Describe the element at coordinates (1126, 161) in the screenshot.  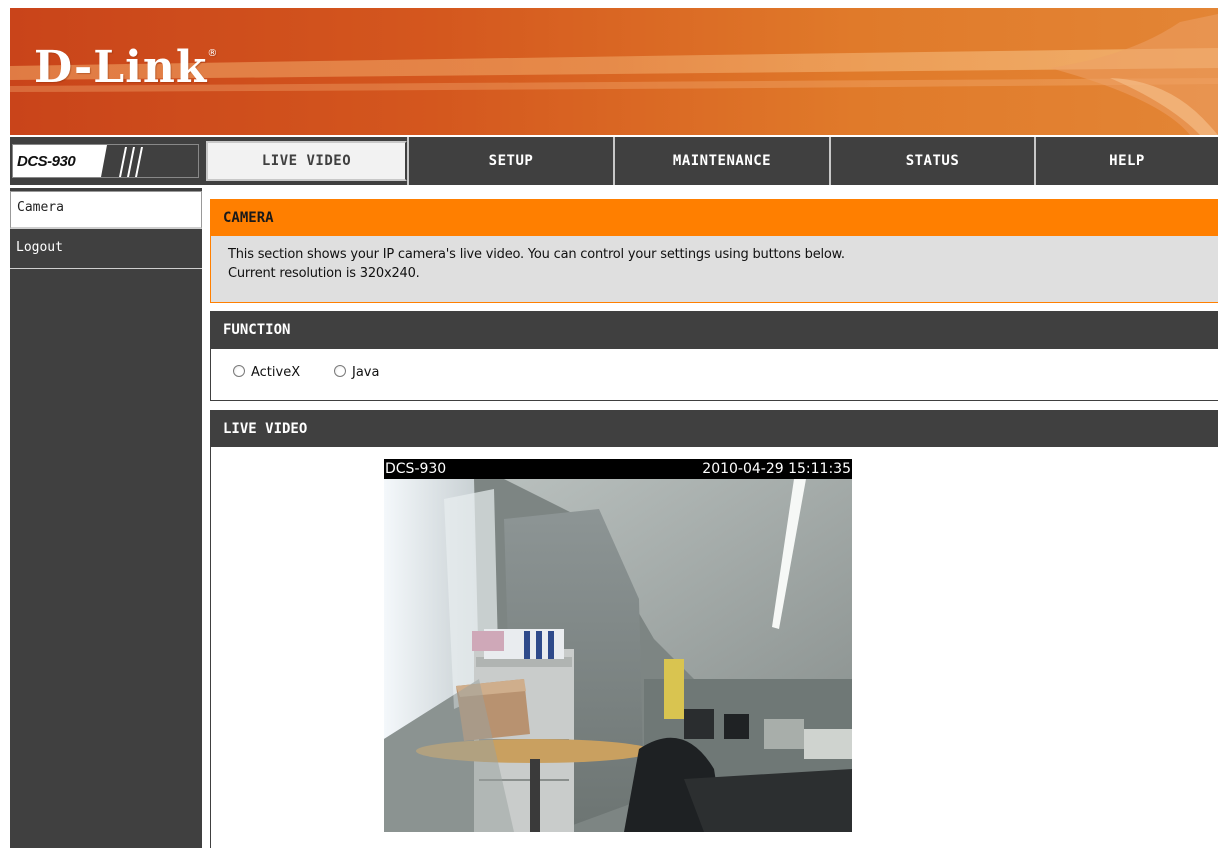
I see `tab-help: HELP` at that location.